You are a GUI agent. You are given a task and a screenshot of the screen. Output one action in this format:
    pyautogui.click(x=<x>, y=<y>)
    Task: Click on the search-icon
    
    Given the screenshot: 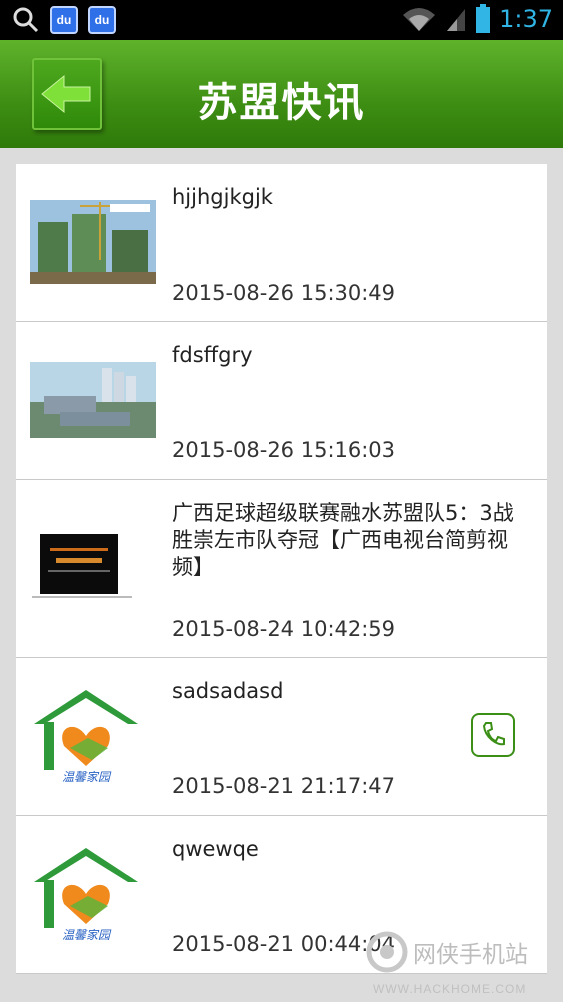 What is the action you would take?
    pyautogui.click(x=26, y=20)
    